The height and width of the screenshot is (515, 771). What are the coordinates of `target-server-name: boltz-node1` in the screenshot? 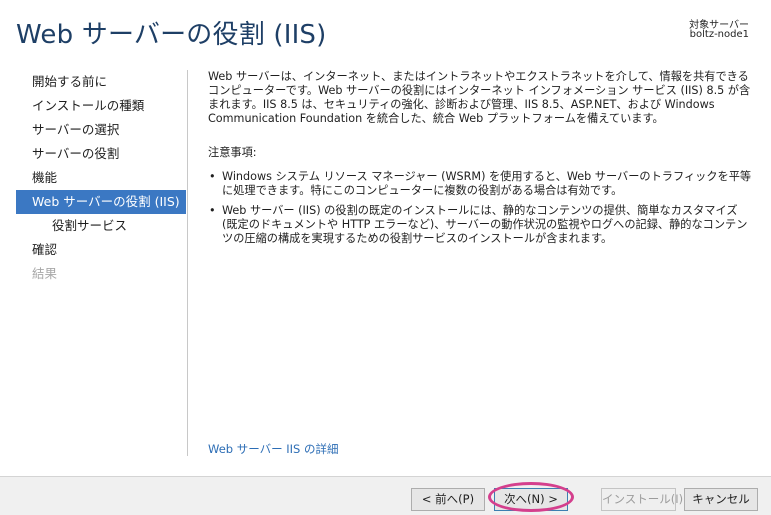 It's located at (719, 34).